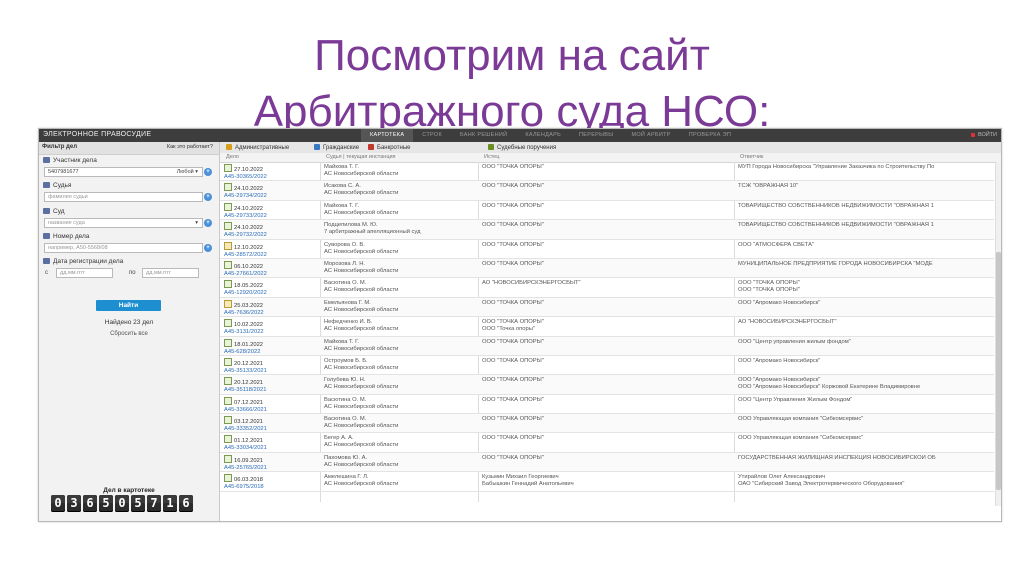 This screenshot has width=1024, height=574. Describe the element at coordinates (271, 390) in the screenshot. I see `case-number-link: А45-35118/2021` at that location.